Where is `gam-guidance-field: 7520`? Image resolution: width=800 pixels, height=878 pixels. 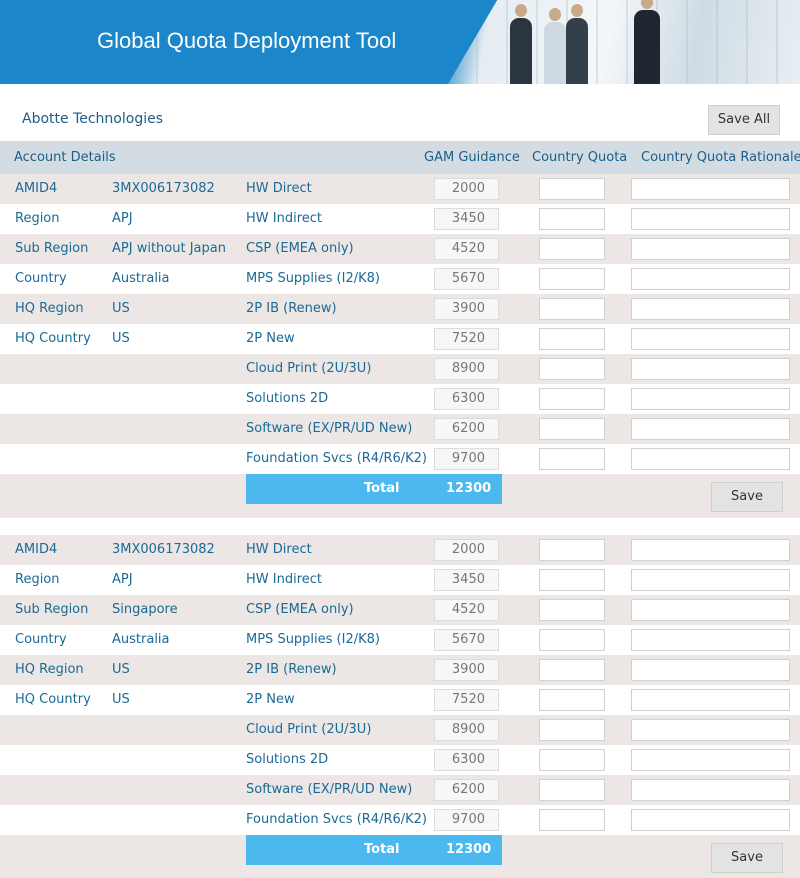
gam-guidance-field: 7520 is located at coordinates (466, 700).